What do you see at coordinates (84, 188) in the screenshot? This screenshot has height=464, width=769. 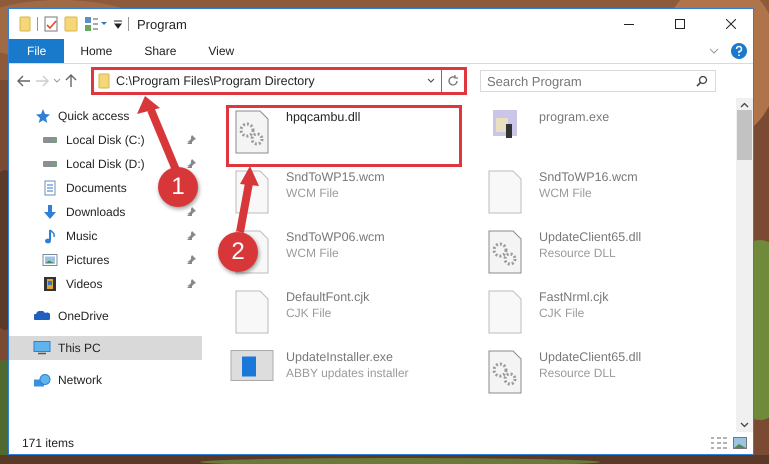 I see `sidebar-item: Documents` at bounding box center [84, 188].